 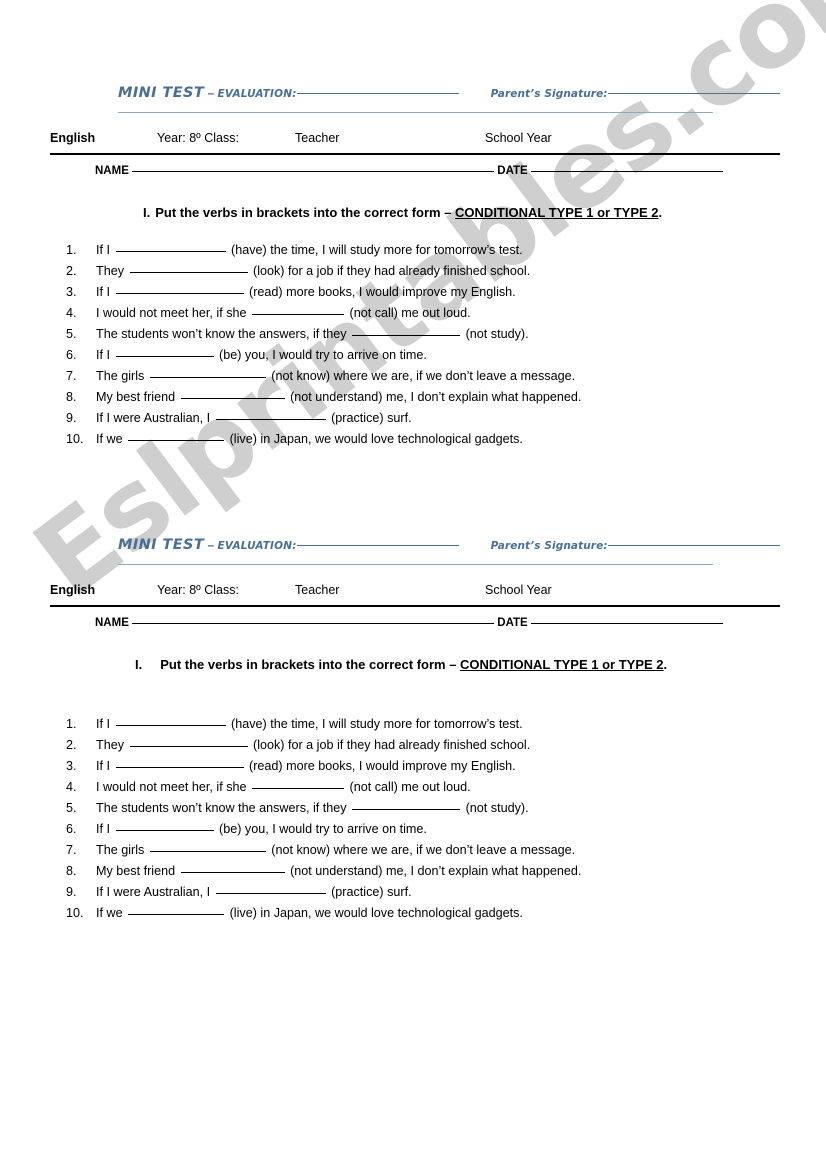 What do you see at coordinates (417, 627) in the screenshot?
I see `name-date-row-2: NAME DATE` at bounding box center [417, 627].